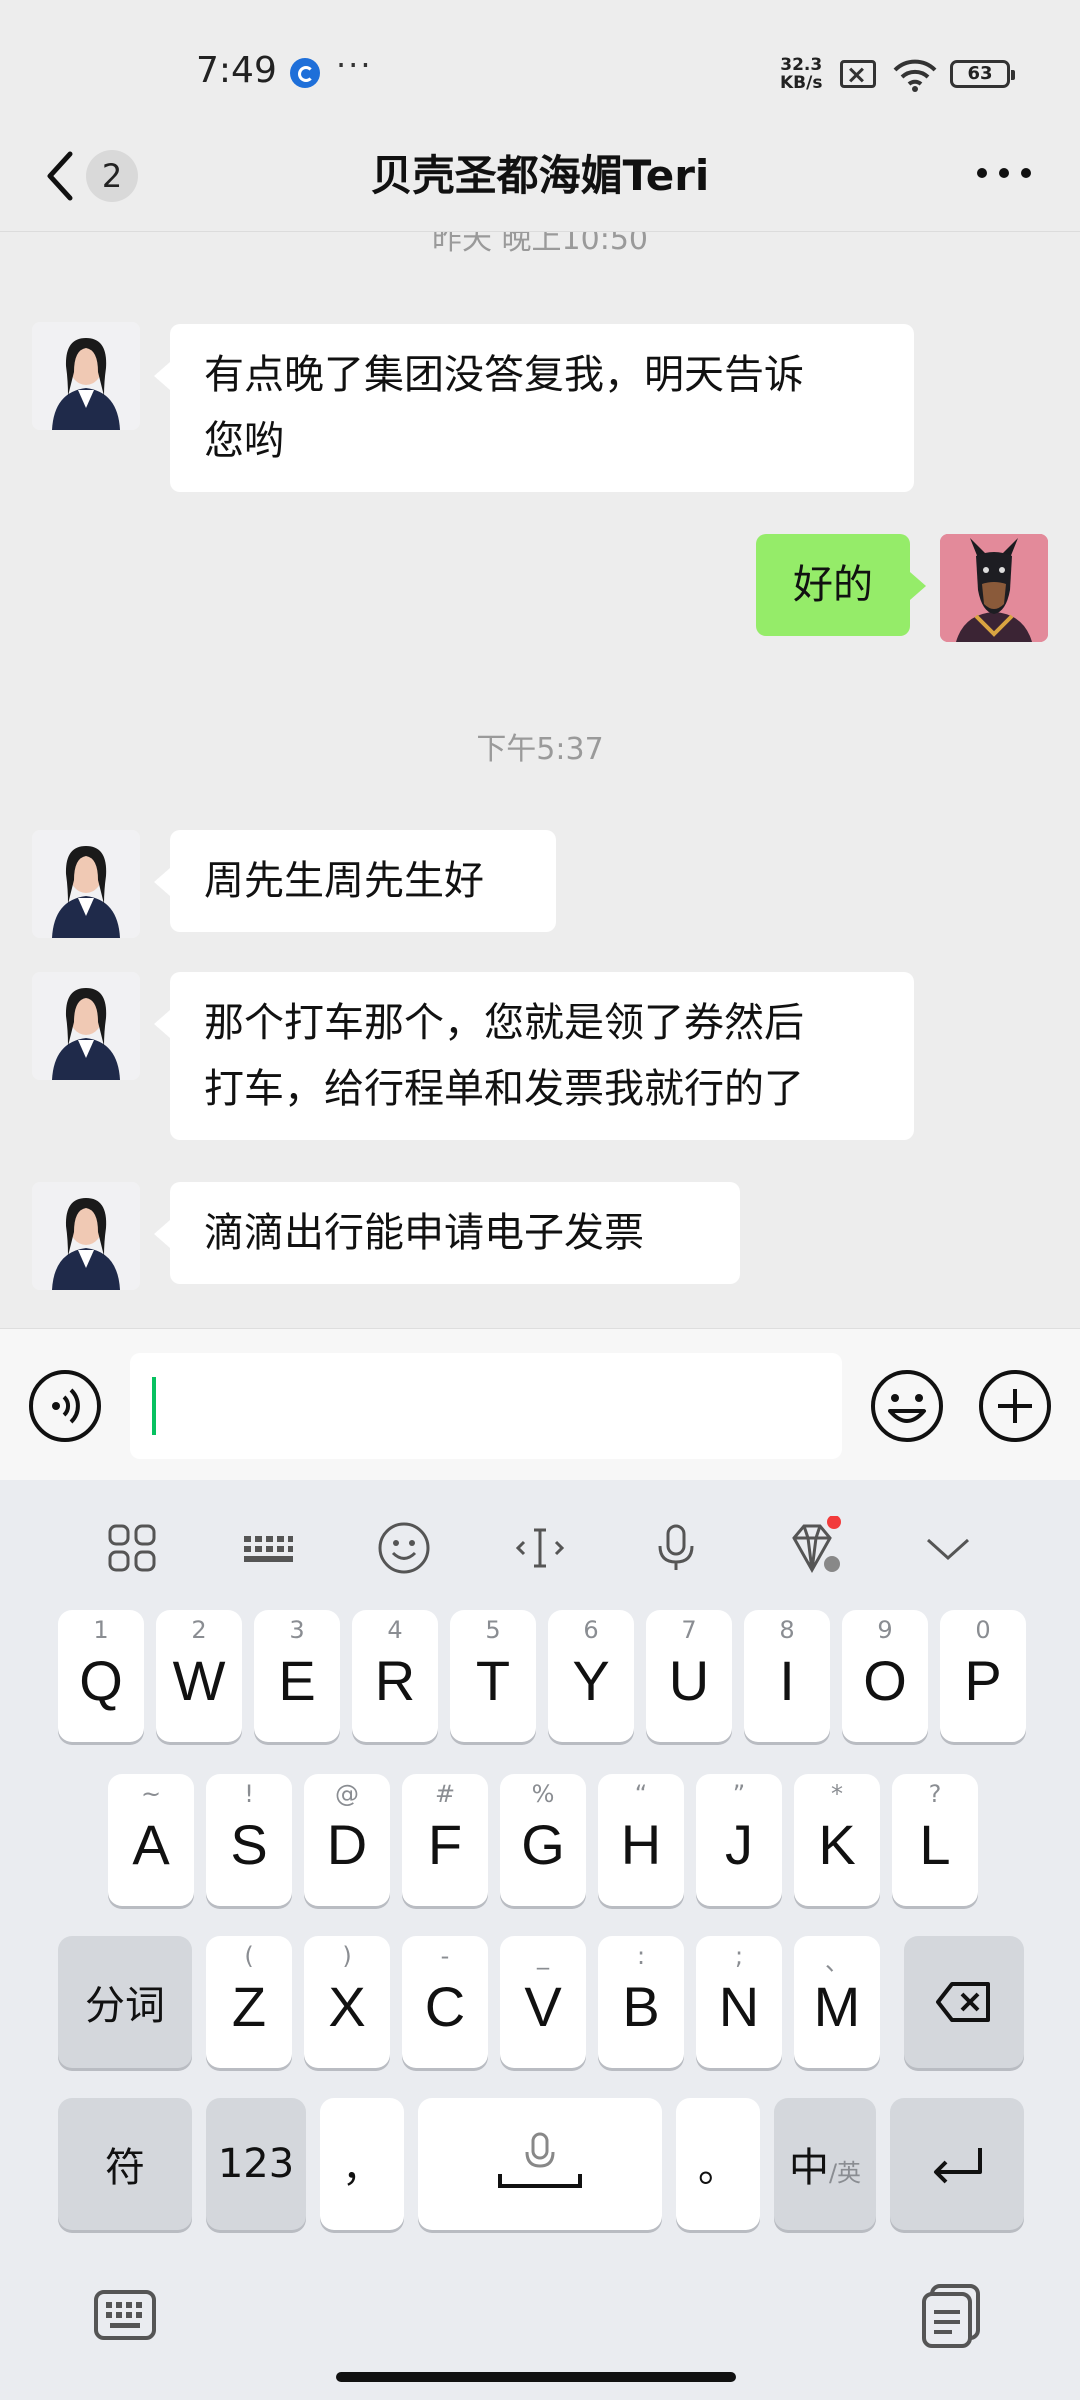  What do you see at coordinates (543, 1956) in the screenshot?
I see `key-secondary-label: _` at bounding box center [543, 1956].